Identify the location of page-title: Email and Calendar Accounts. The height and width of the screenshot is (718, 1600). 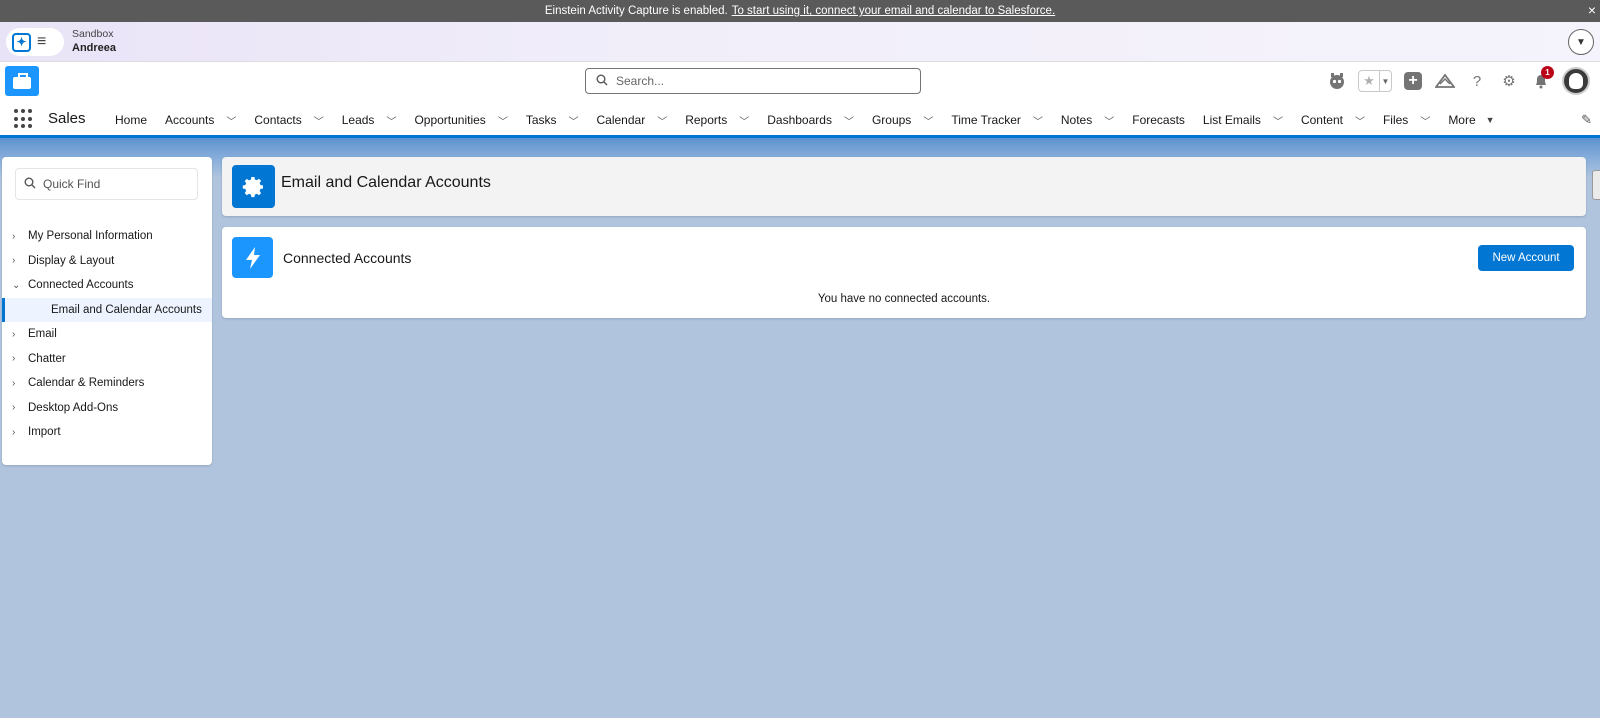
(386, 182).